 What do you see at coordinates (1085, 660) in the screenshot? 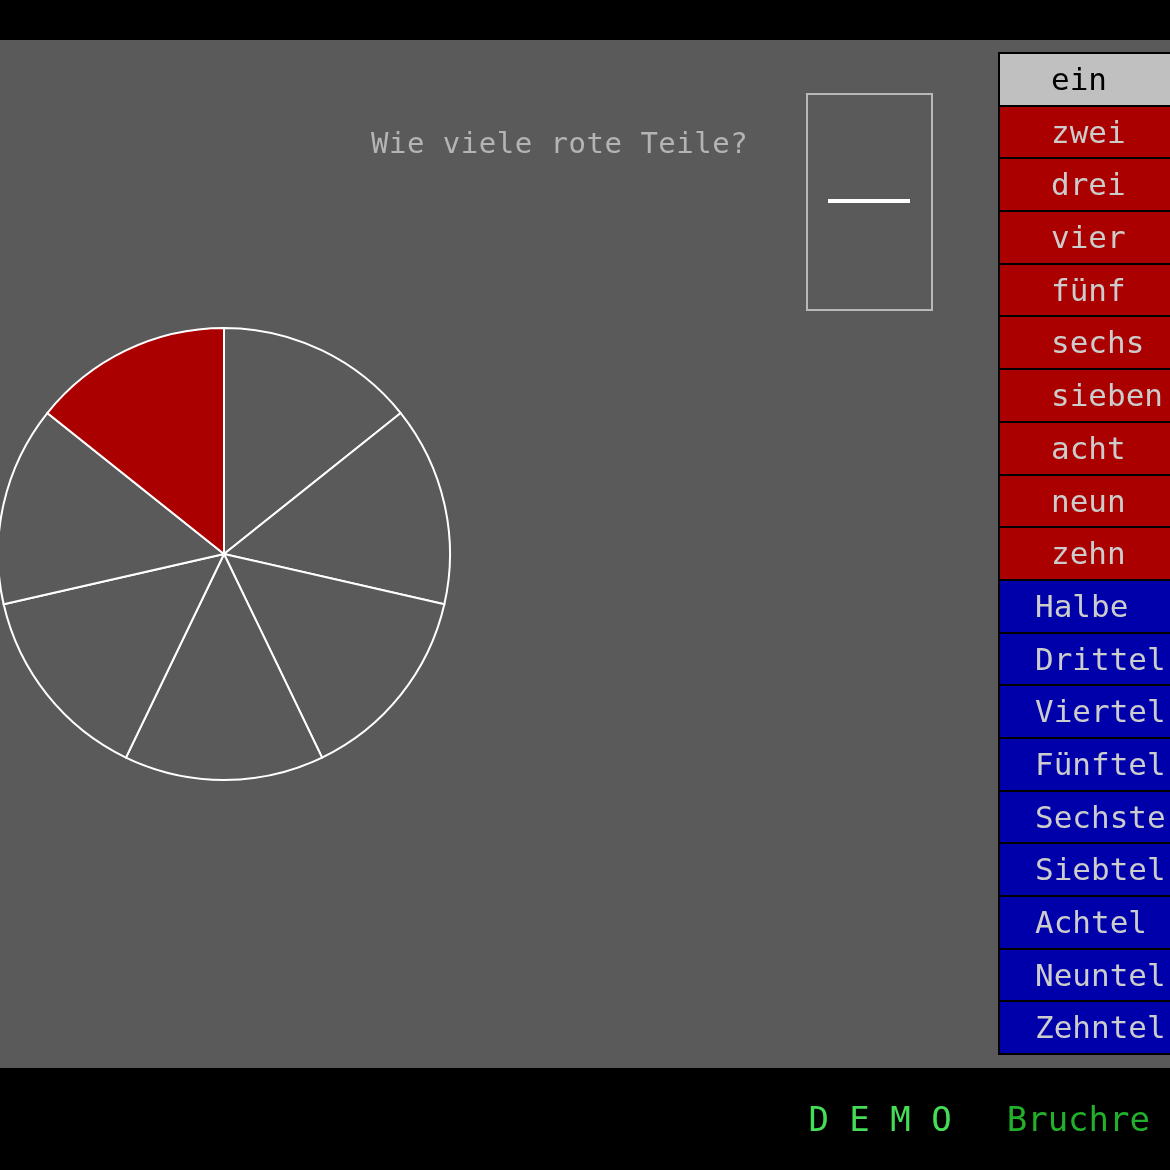
I see `word-option: Drittel` at bounding box center [1085, 660].